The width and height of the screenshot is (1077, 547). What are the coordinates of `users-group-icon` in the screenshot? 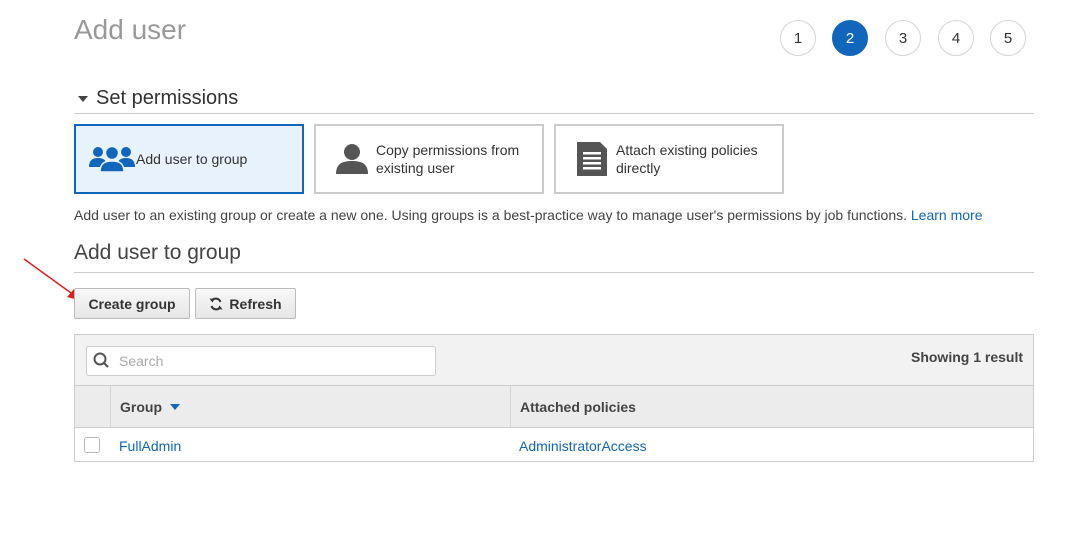 It's located at (112, 159).